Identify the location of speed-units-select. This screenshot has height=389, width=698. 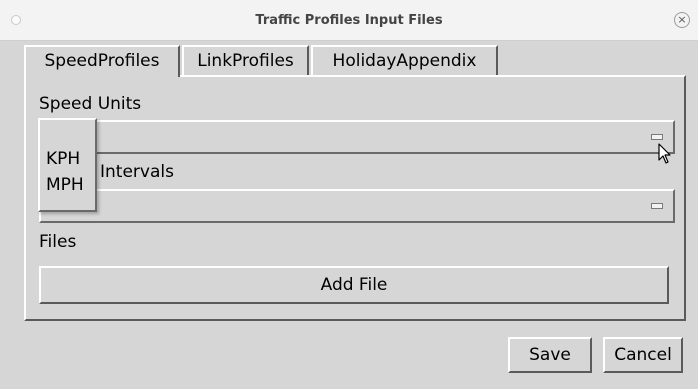
(357, 137).